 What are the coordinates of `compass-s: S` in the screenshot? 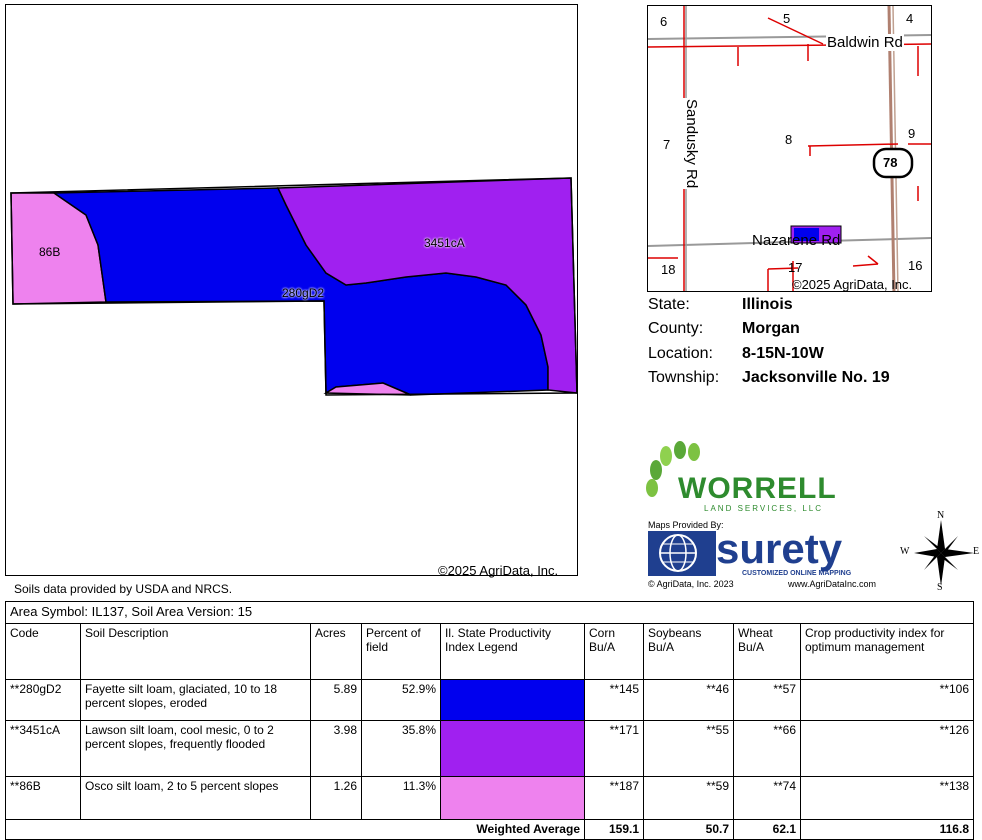 It's located at (940, 587).